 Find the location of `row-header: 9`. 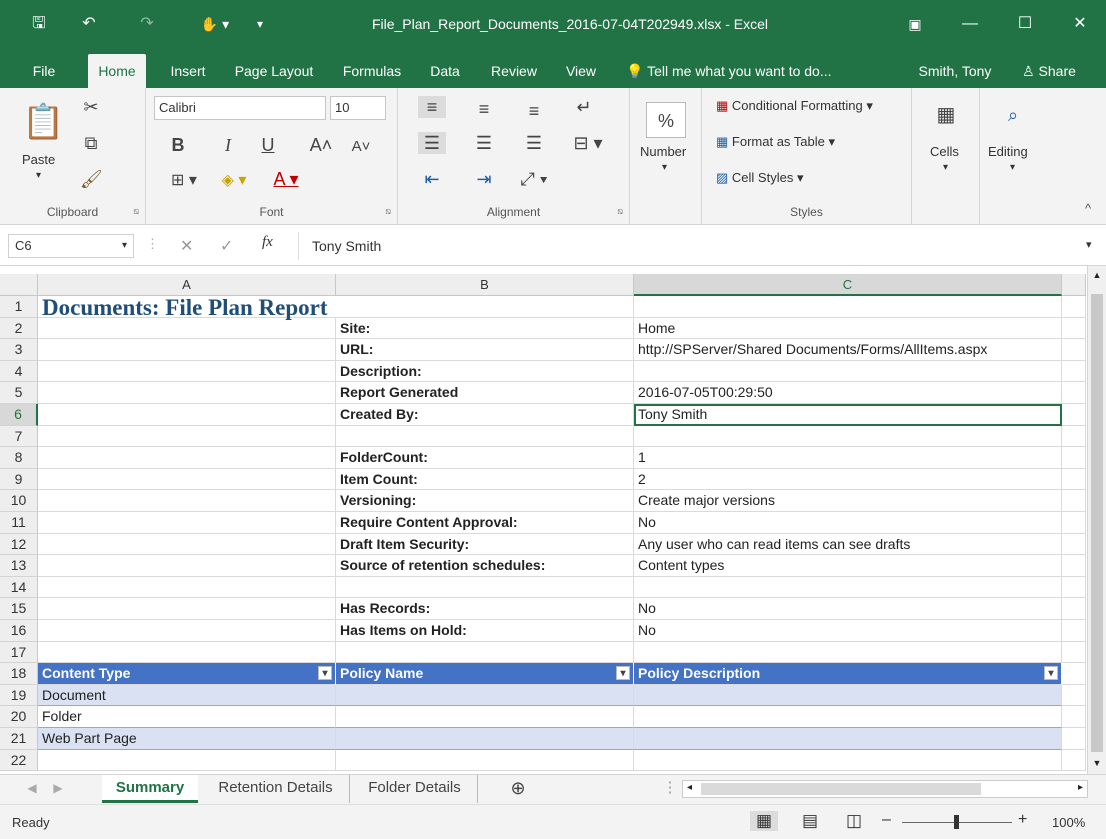

row-header: 9 is located at coordinates (19, 479).